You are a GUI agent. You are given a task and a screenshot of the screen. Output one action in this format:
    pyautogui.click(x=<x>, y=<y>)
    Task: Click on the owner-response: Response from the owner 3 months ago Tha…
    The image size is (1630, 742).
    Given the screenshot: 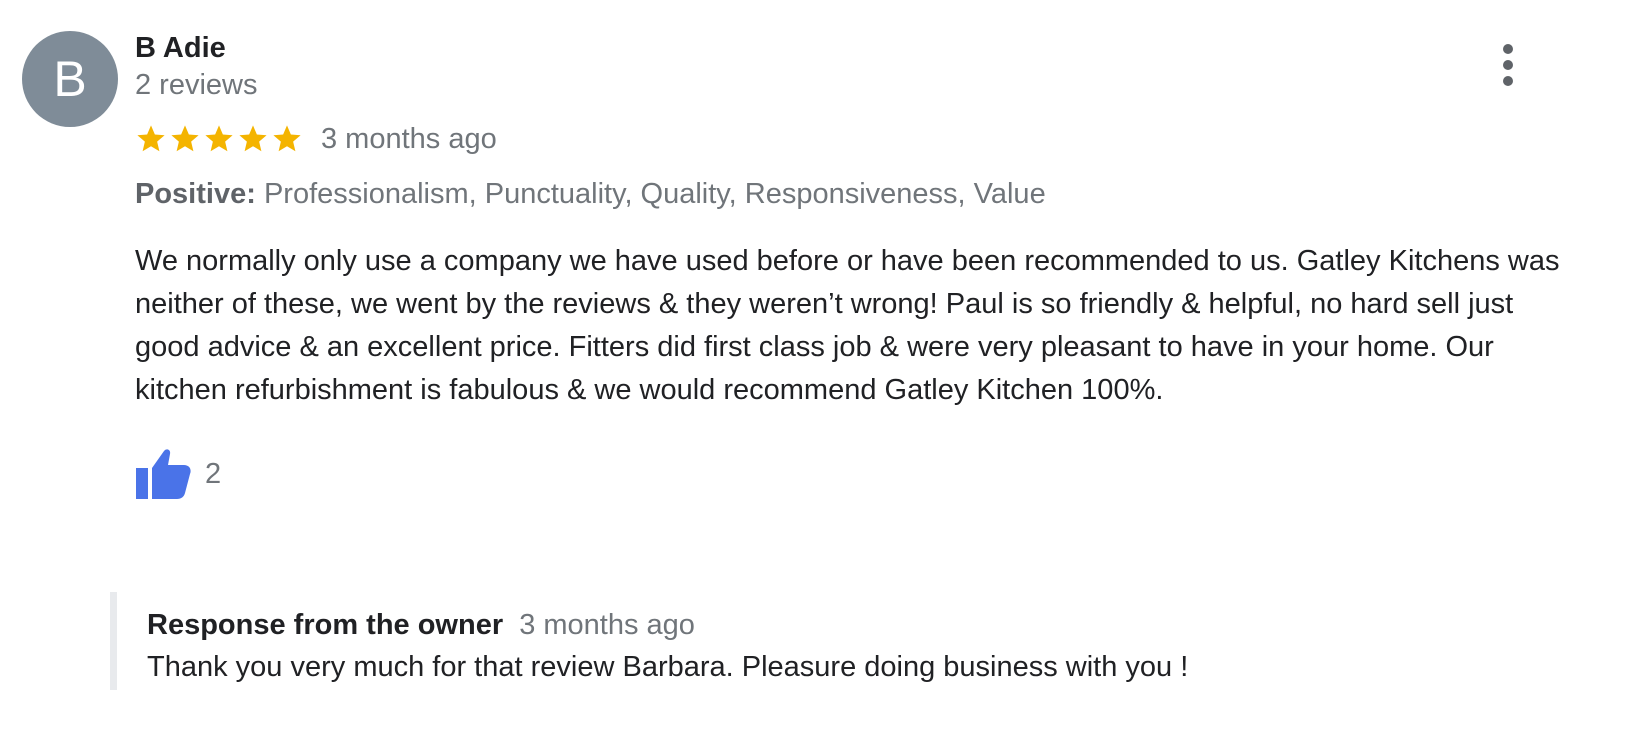 What is the action you would take?
    pyautogui.click(x=850, y=641)
    